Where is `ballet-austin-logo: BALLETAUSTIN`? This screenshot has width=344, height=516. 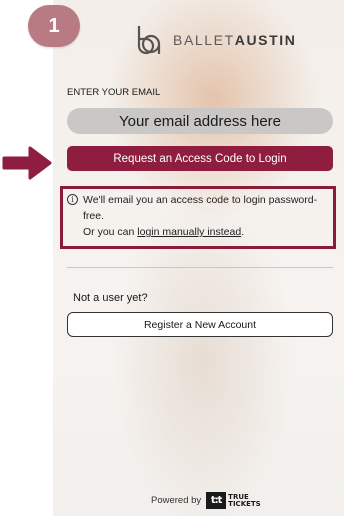 ballet-austin-logo: BALLETAUSTIN is located at coordinates (214, 40).